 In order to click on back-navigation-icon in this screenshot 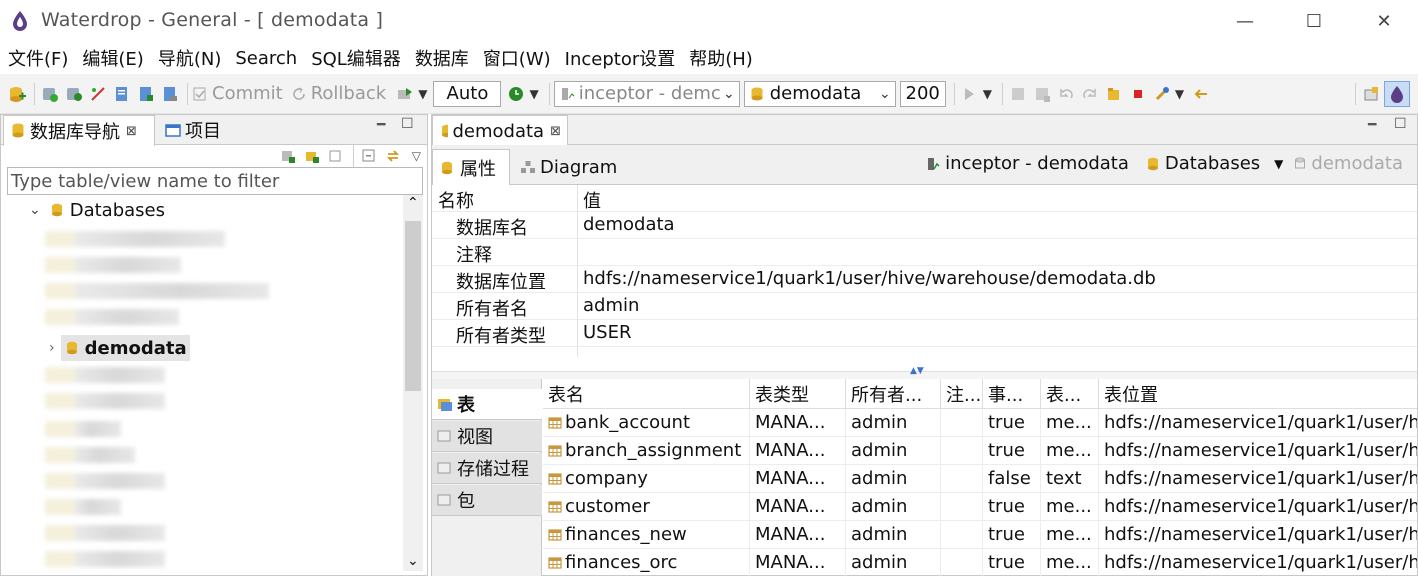, I will do `click(1201, 94)`.